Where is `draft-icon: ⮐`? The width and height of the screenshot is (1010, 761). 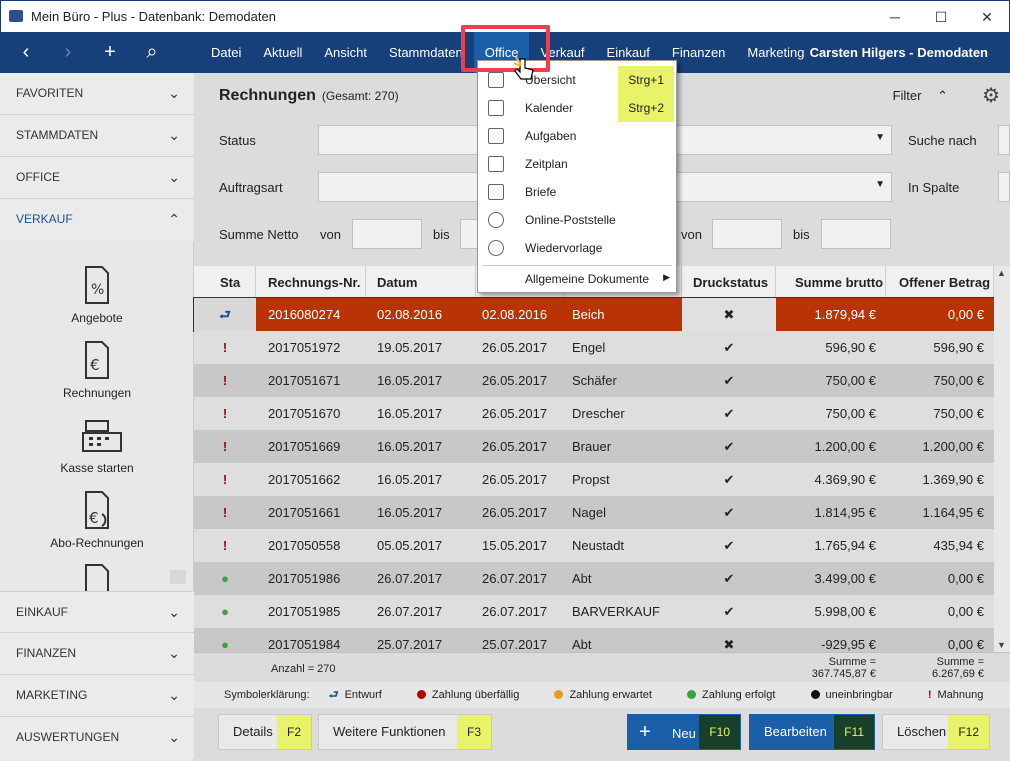
draft-icon: ⮐ is located at coordinates (333, 695).